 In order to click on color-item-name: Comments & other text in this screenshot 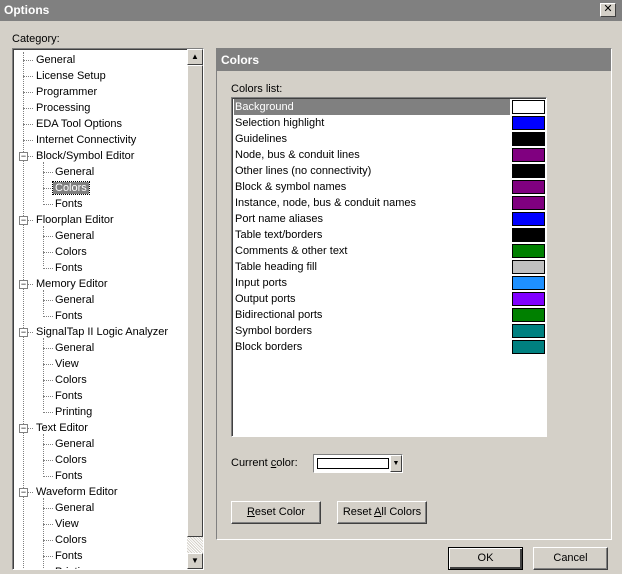, I will do `click(291, 251)`.